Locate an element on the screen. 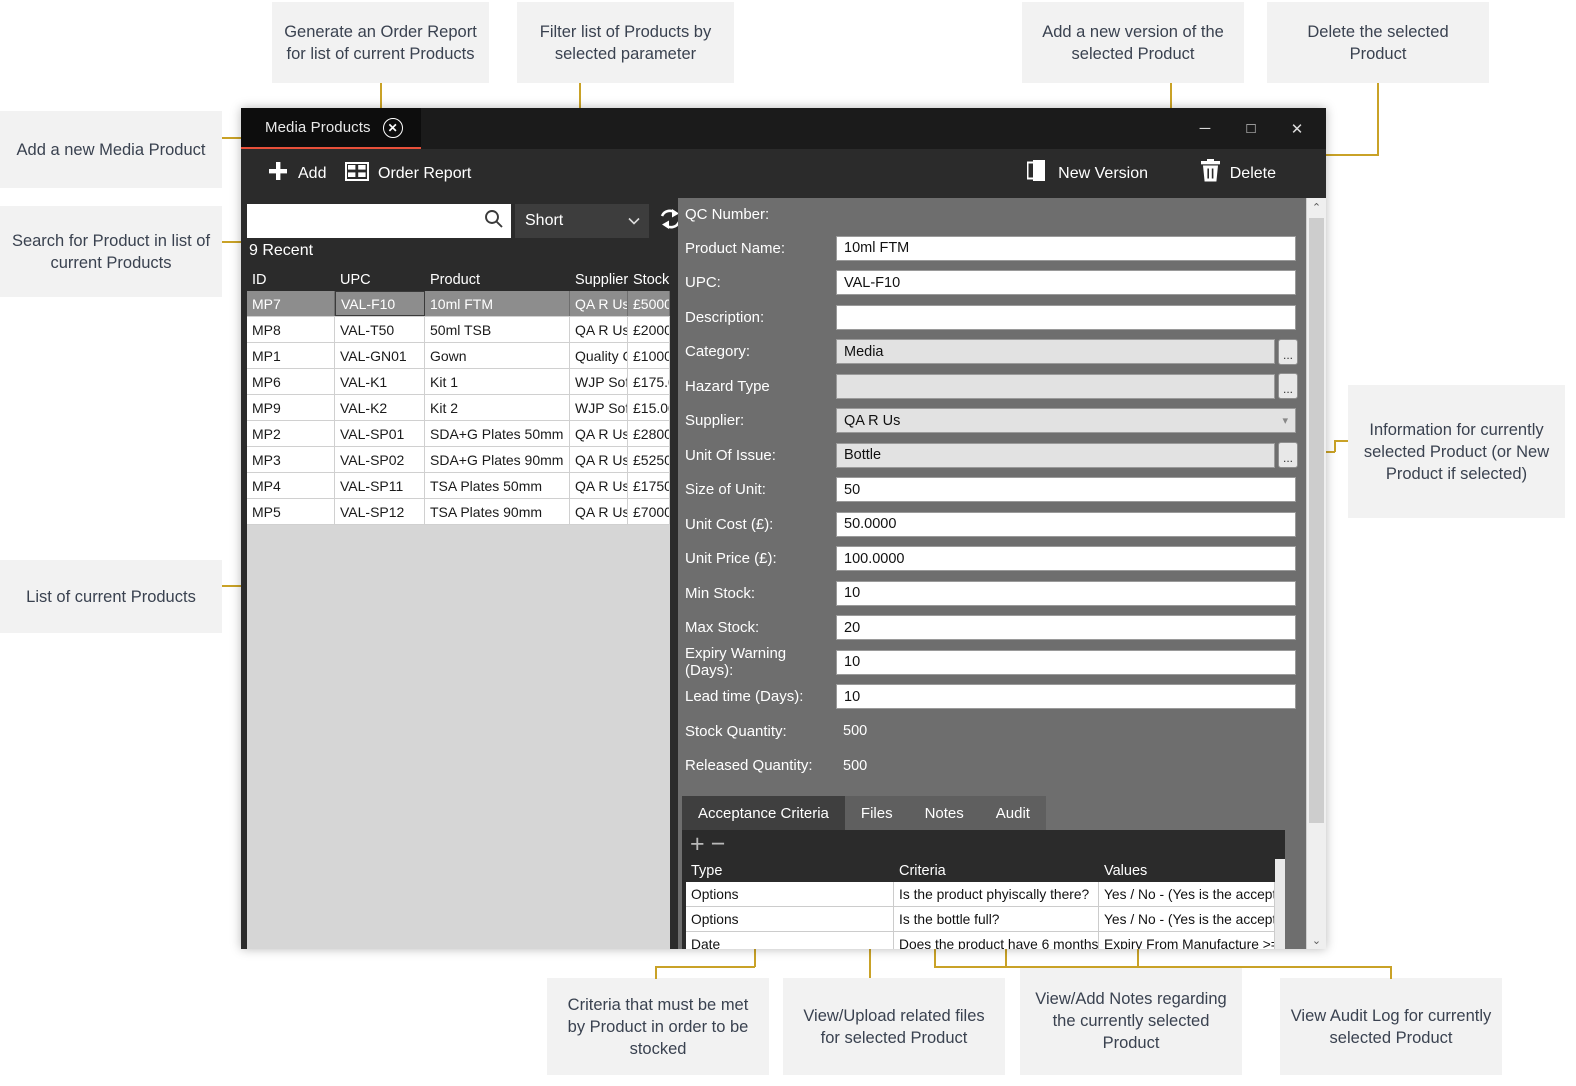 The width and height of the screenshot is (1576, 1086). search-input is located at coordinates (379, 221).